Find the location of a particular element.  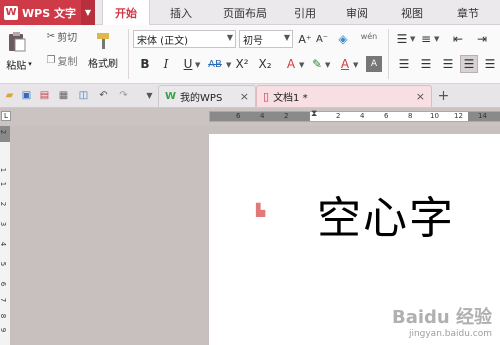

strikethrough-button: AB is located at coordinates (215, 64).